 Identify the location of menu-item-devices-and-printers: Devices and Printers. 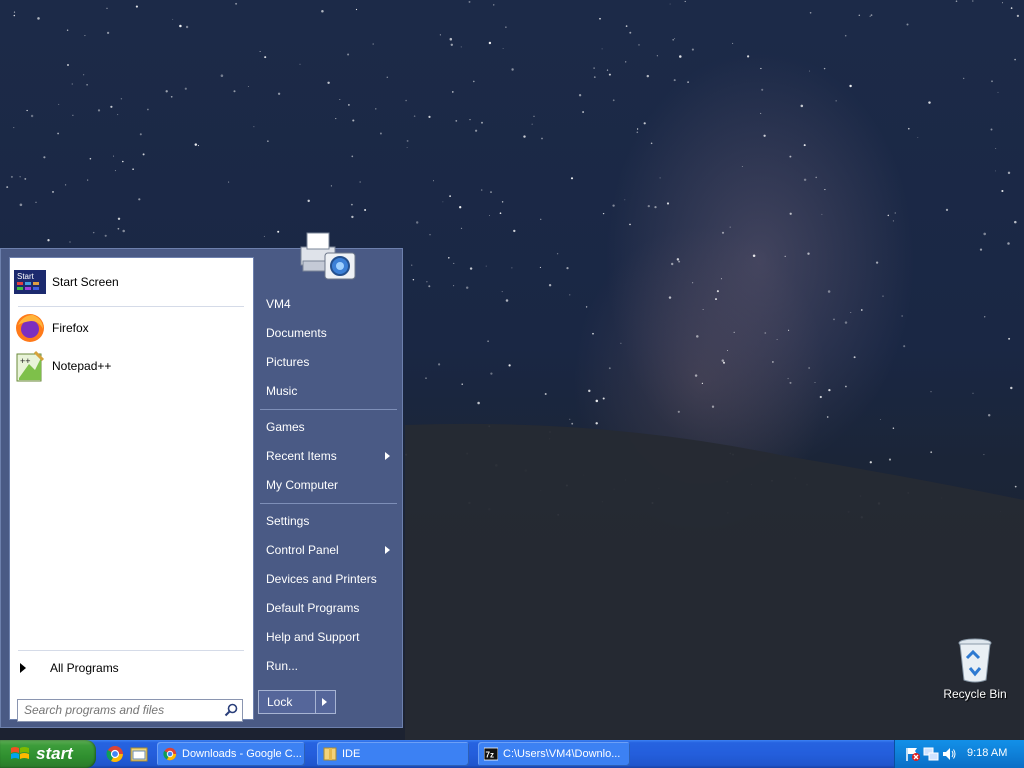
(328, 579).